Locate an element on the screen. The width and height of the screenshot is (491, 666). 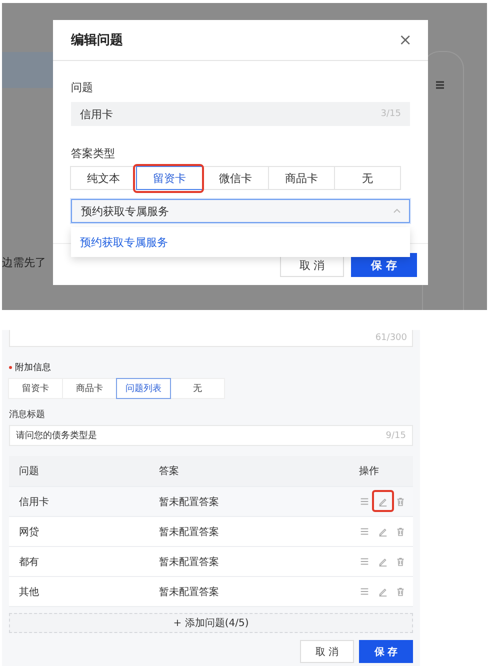
table-row: 其他 暂未配置答案 is located at coordinates (211, 592).